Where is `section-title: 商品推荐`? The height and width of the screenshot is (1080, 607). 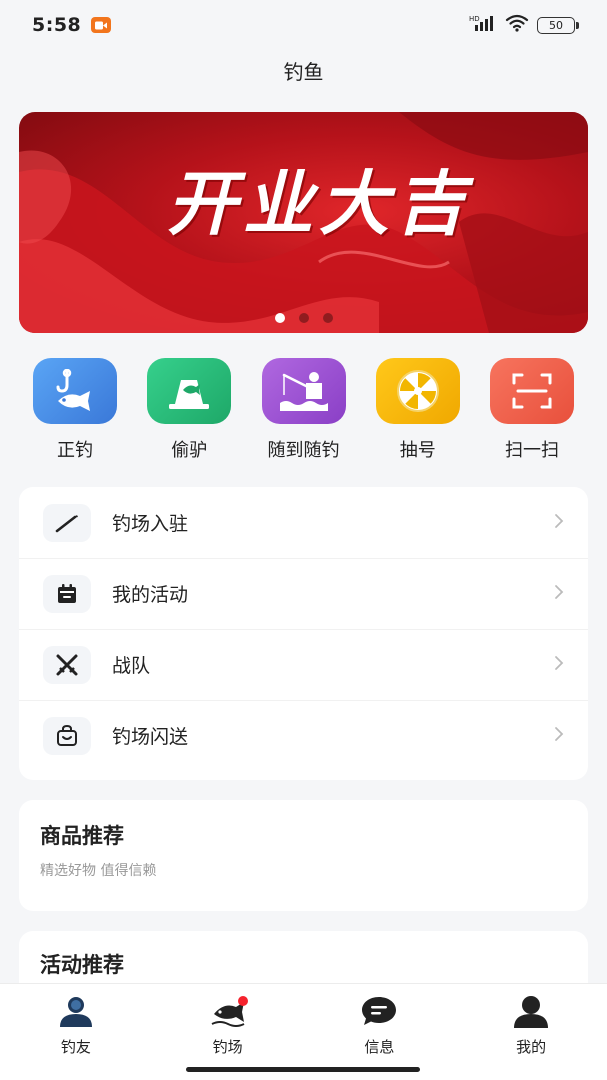 section-title: 商品推荐 is located at coordinates (82, 836).